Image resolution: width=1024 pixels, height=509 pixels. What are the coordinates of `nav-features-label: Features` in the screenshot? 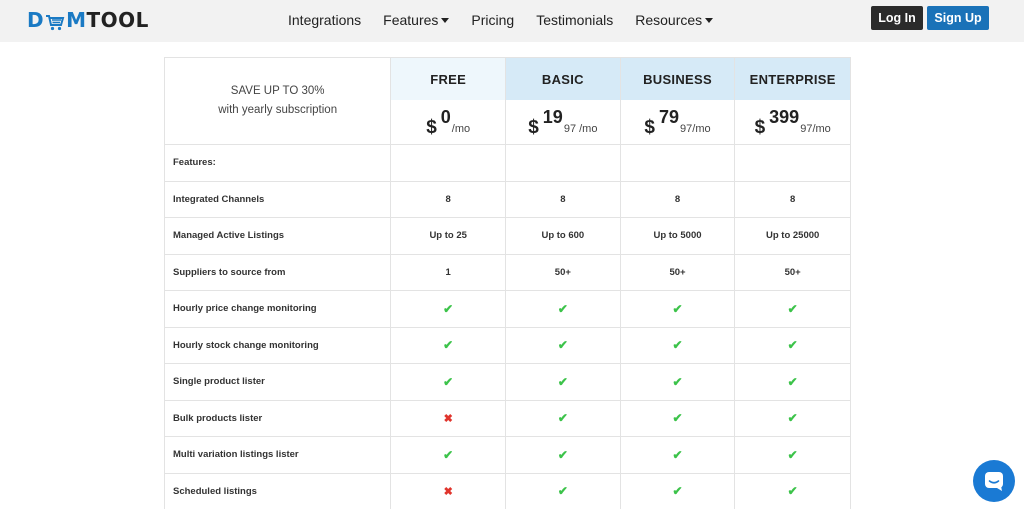 It's located at (411, 20).